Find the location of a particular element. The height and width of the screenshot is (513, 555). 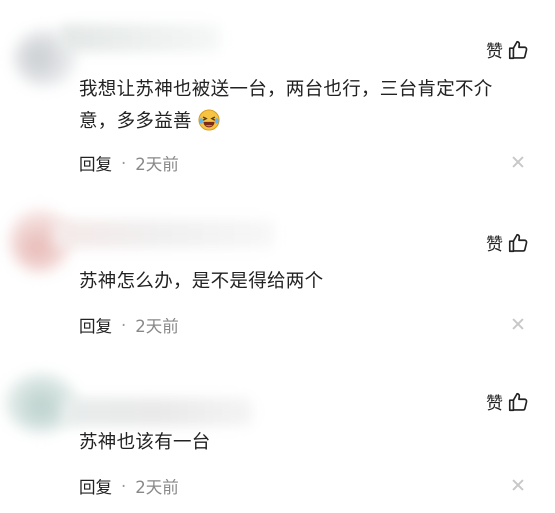

comment-text: 苏神怎么办，是不是得给两个 is located at coordinates (306, 282).